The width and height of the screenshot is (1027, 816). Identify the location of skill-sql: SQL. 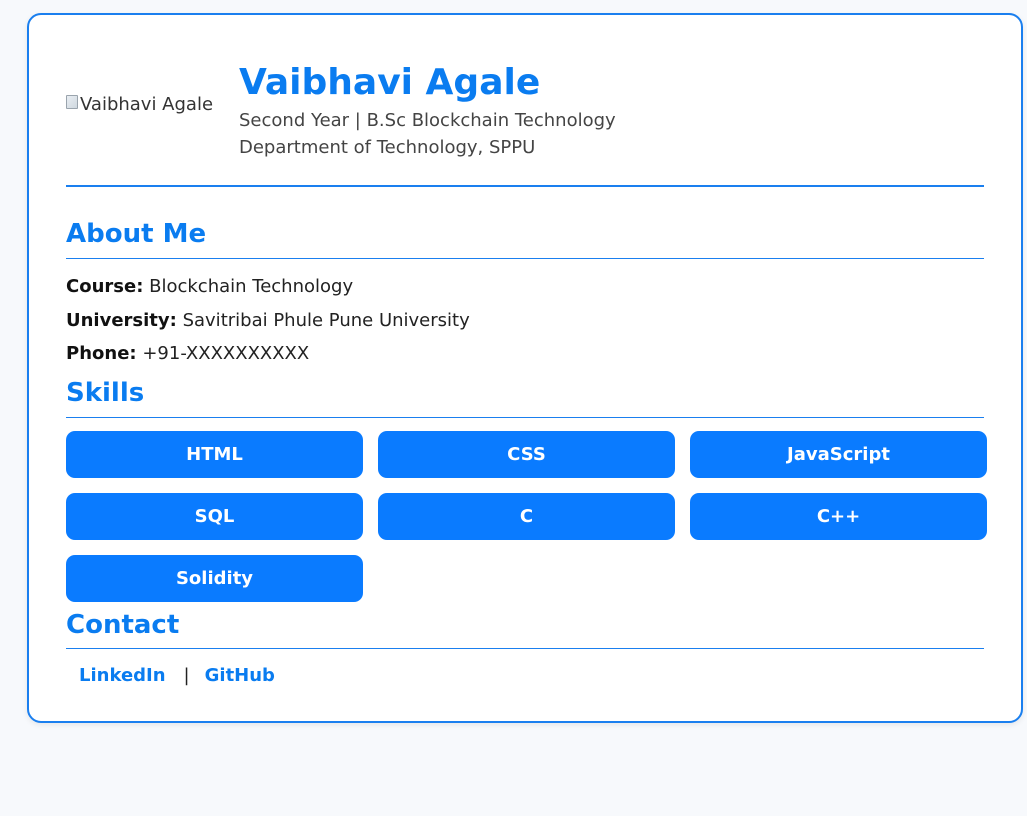
(214, 516).